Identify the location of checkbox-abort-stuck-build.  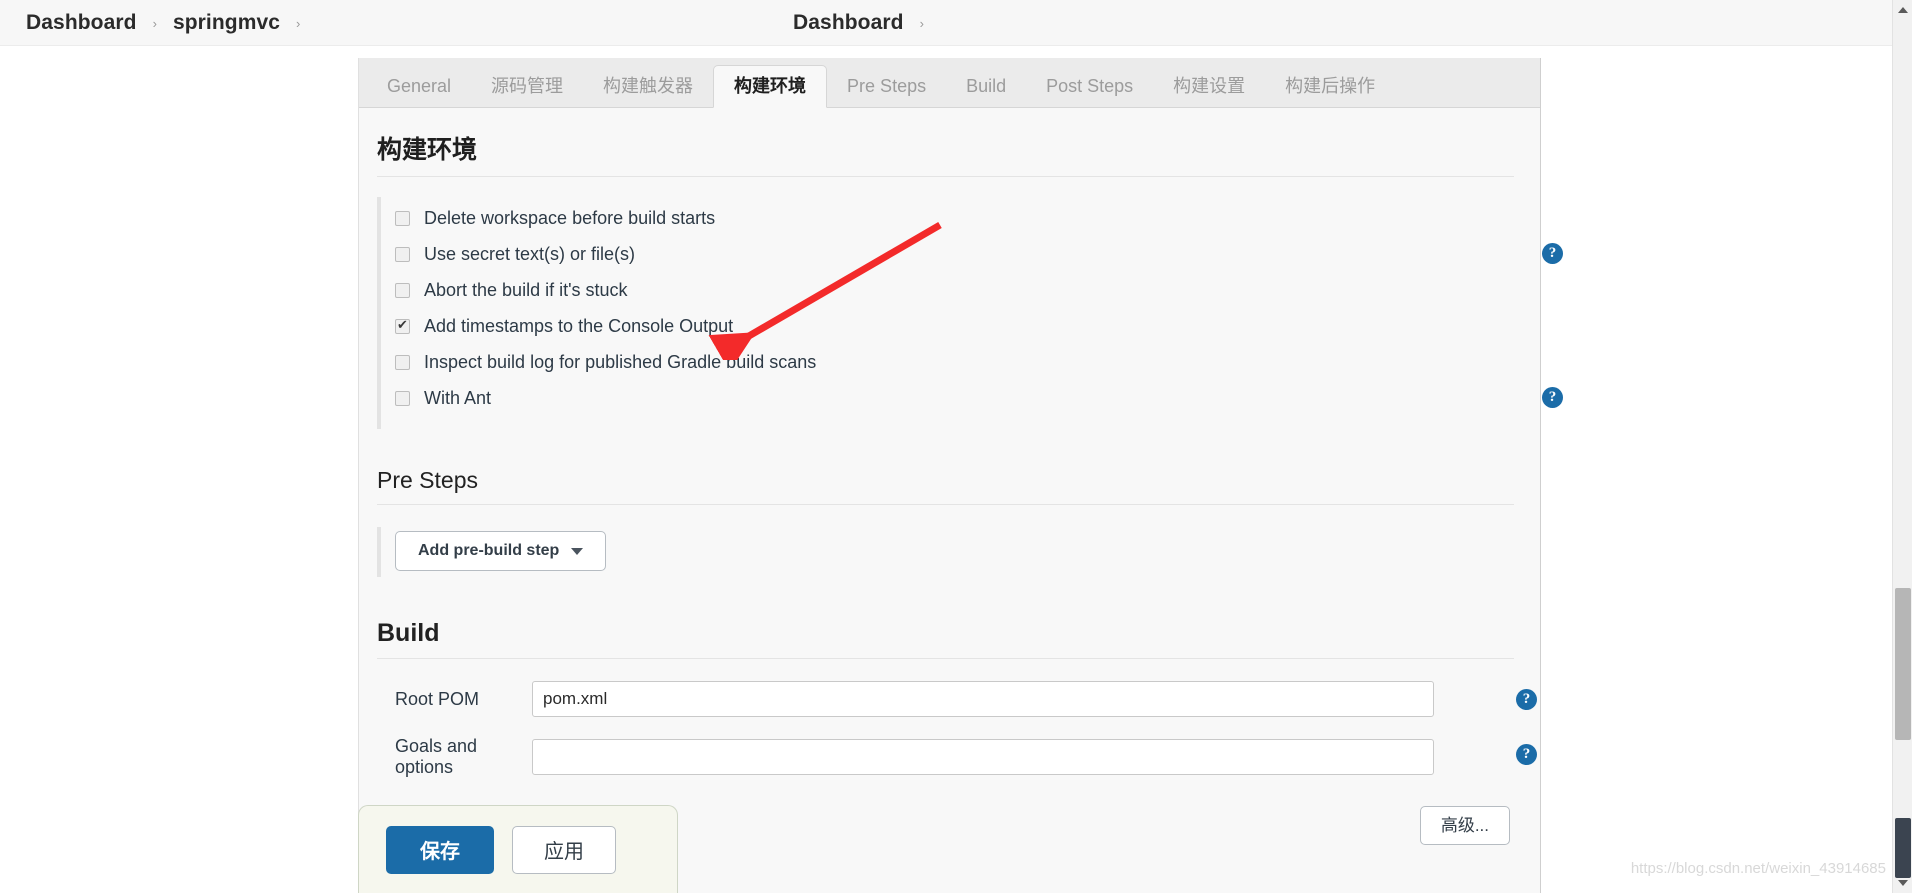
(402, 290).